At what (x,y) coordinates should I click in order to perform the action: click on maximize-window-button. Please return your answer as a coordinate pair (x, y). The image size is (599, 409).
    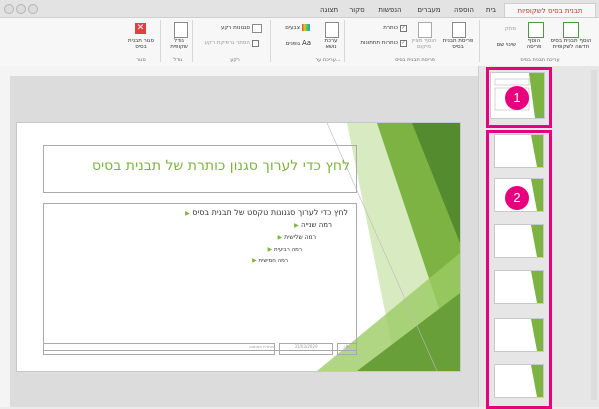
    Looking at the image, I should click on (33, 9).